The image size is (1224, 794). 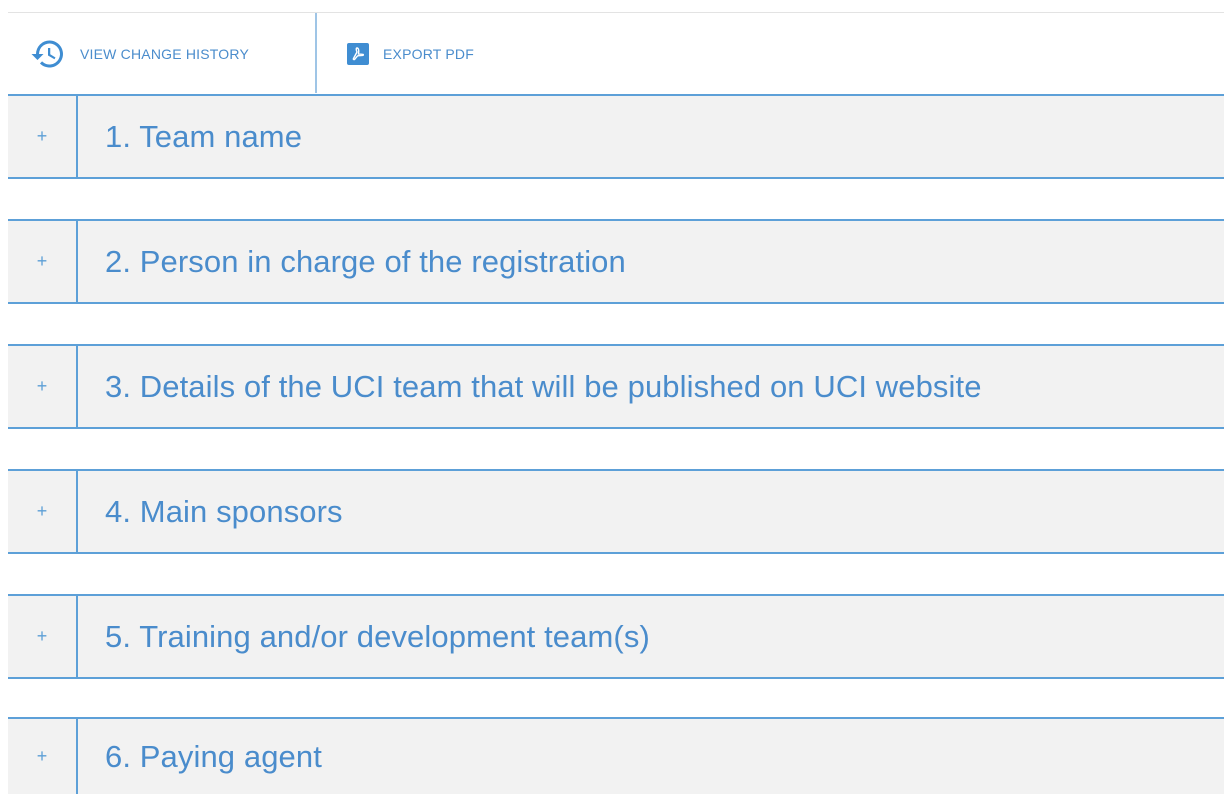 What do you see at coordinates (358, 53) in the screenshot?
I see `pdf-icon` at bounding box center [358, 53].